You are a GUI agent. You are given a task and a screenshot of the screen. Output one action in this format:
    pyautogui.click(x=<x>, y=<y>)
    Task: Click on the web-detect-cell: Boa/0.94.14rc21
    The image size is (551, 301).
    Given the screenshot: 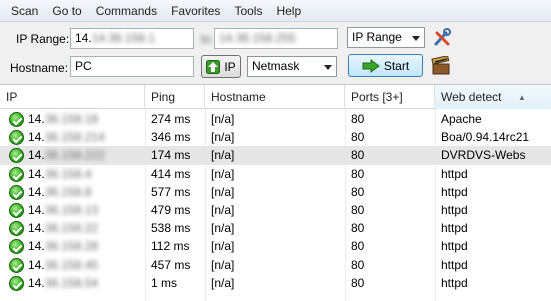 What is the action you would take?
    pyautogui.click(x=485, y=137)
    